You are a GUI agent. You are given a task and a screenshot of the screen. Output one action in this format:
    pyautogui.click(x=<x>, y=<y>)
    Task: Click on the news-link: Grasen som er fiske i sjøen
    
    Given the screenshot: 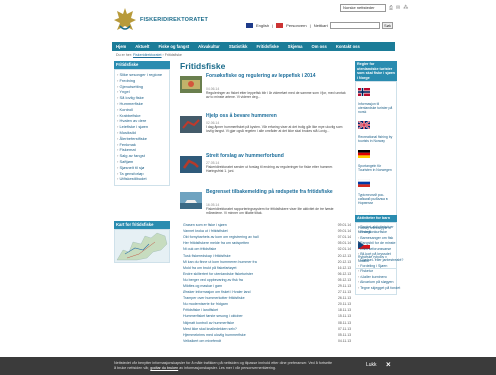 What is the action you would take?
    pyautogui.click(x=205, y=225)
    